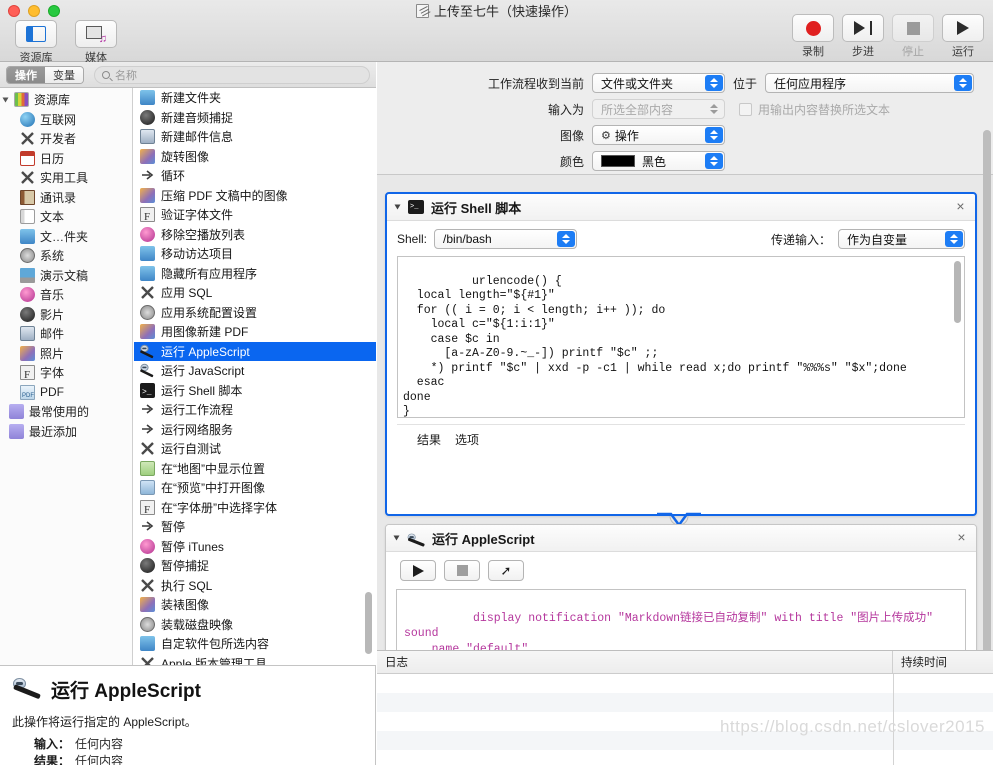  I want to click on action-list-item: 应用 SQL, so click(255, 293).